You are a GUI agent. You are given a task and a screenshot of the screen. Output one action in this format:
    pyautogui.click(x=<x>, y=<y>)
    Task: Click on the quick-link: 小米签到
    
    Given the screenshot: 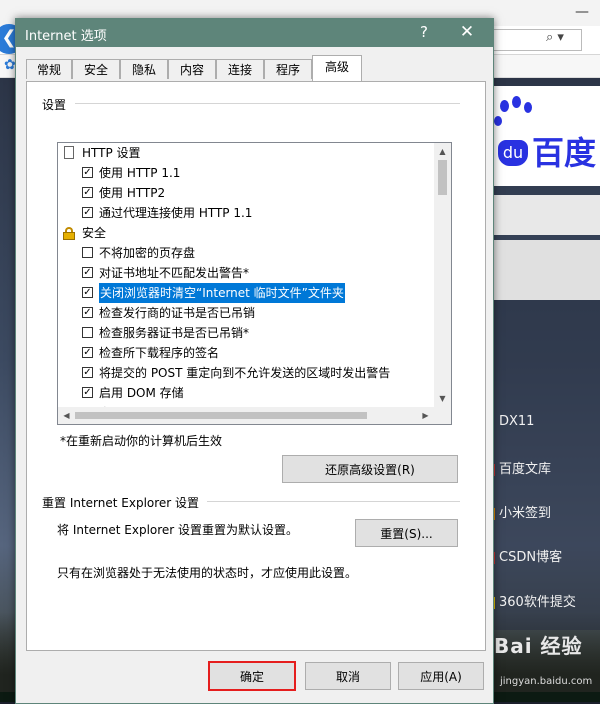 What is the action you would take?
    pyautogui.click(x=521, y=511)
    